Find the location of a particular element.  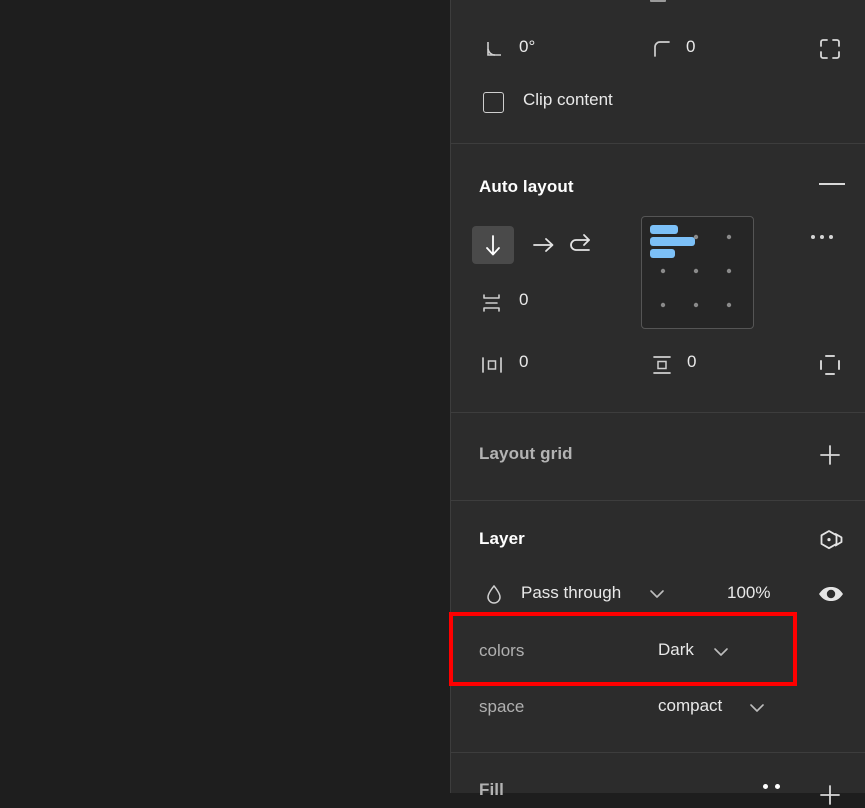

individual-padding-icon is located at coordinates (830, 365).